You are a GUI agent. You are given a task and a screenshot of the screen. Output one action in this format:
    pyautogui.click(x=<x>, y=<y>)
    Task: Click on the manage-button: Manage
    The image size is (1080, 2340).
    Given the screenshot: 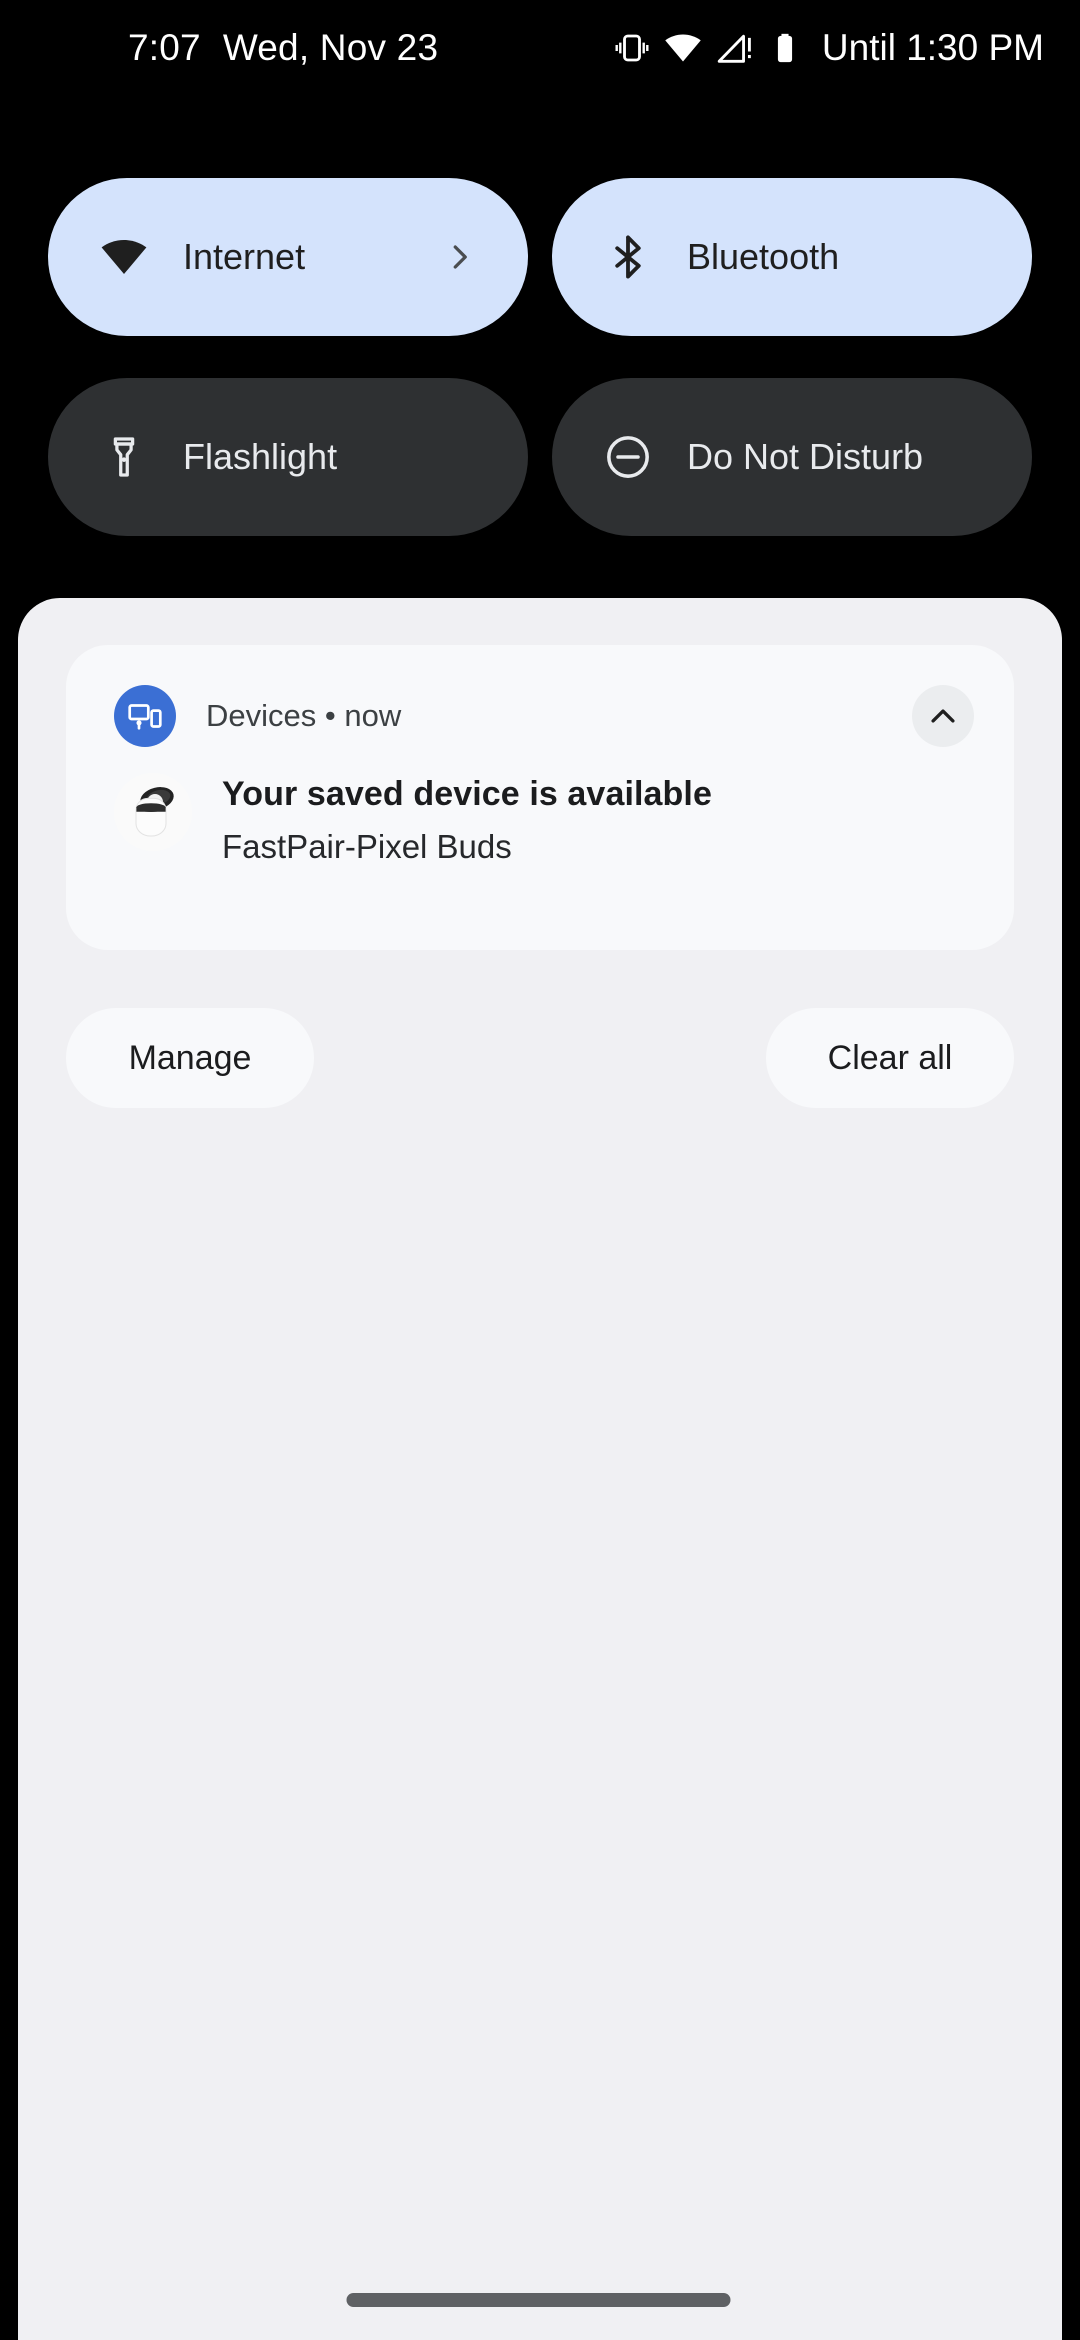 What is the action you would take?
    pyautogui.click(x=190, y=1058)
    